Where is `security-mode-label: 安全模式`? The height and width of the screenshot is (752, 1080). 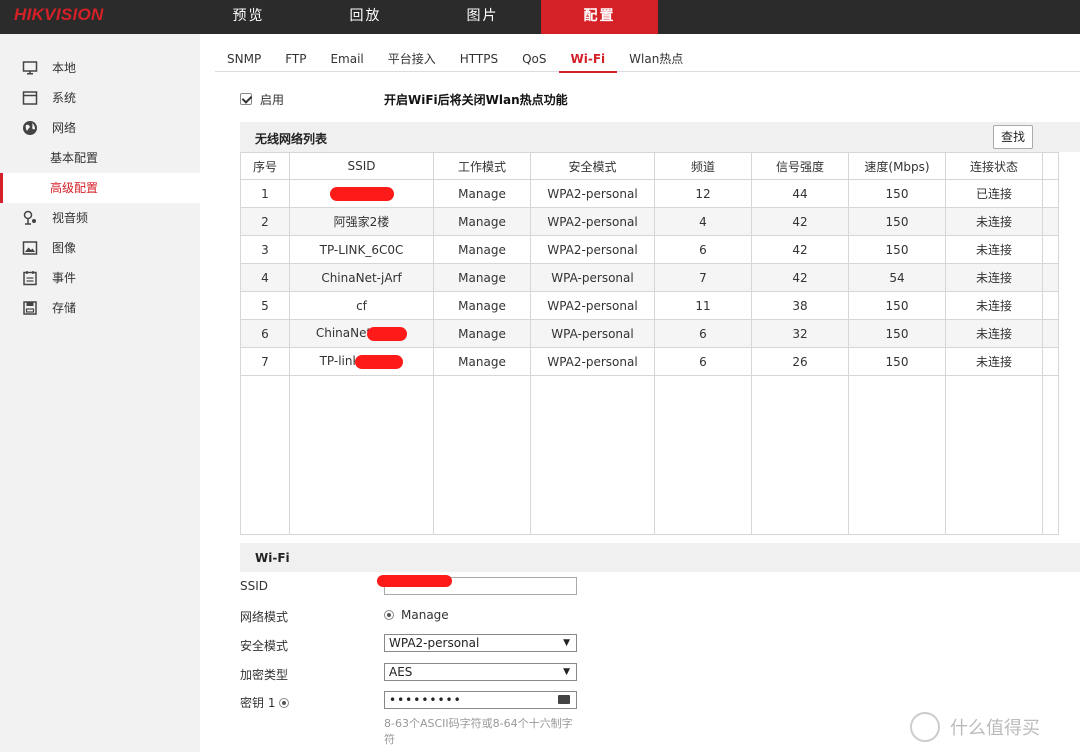
security-mode-label: 安全模式 is located at coordinates (264, 646).